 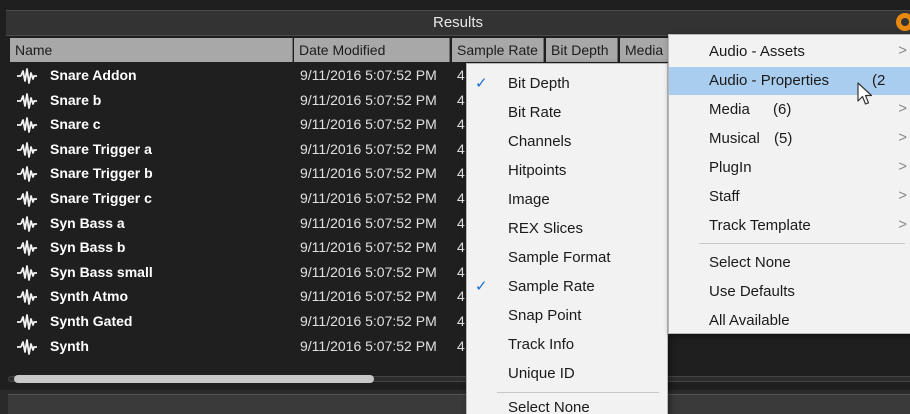 What do you see at coordinates (567, 113) in the screenshot?
I see `menu-item-bit-rate: Bit Rate` at bounding box center [567, 113].